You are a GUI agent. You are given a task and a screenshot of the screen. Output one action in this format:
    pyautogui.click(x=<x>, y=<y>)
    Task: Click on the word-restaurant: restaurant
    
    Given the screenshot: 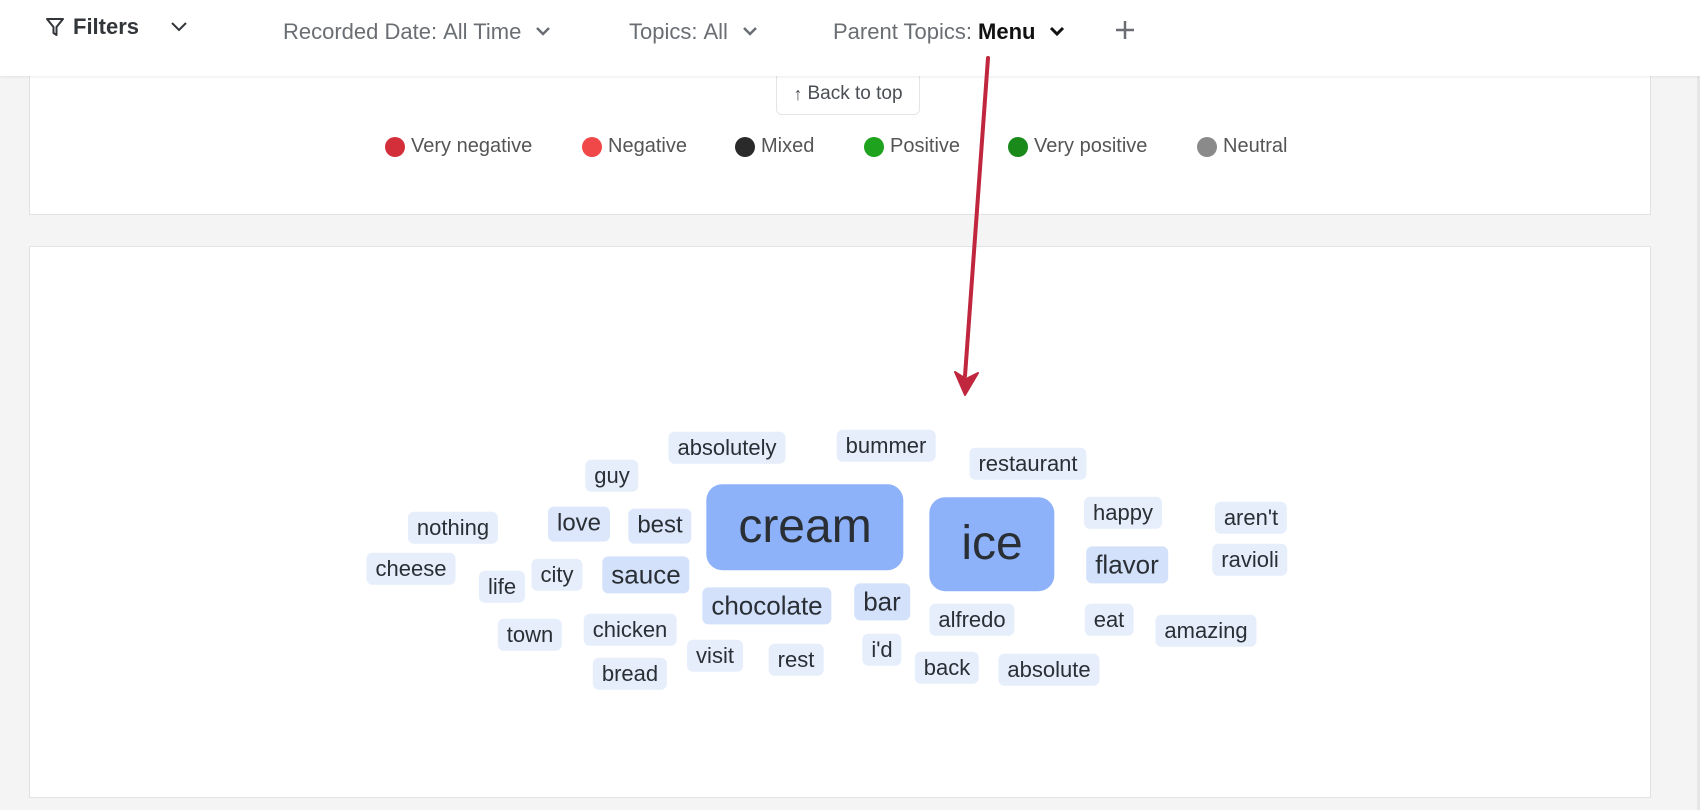 What is the action you would take?
    pyautogui.click(x=1028, y=464)
    